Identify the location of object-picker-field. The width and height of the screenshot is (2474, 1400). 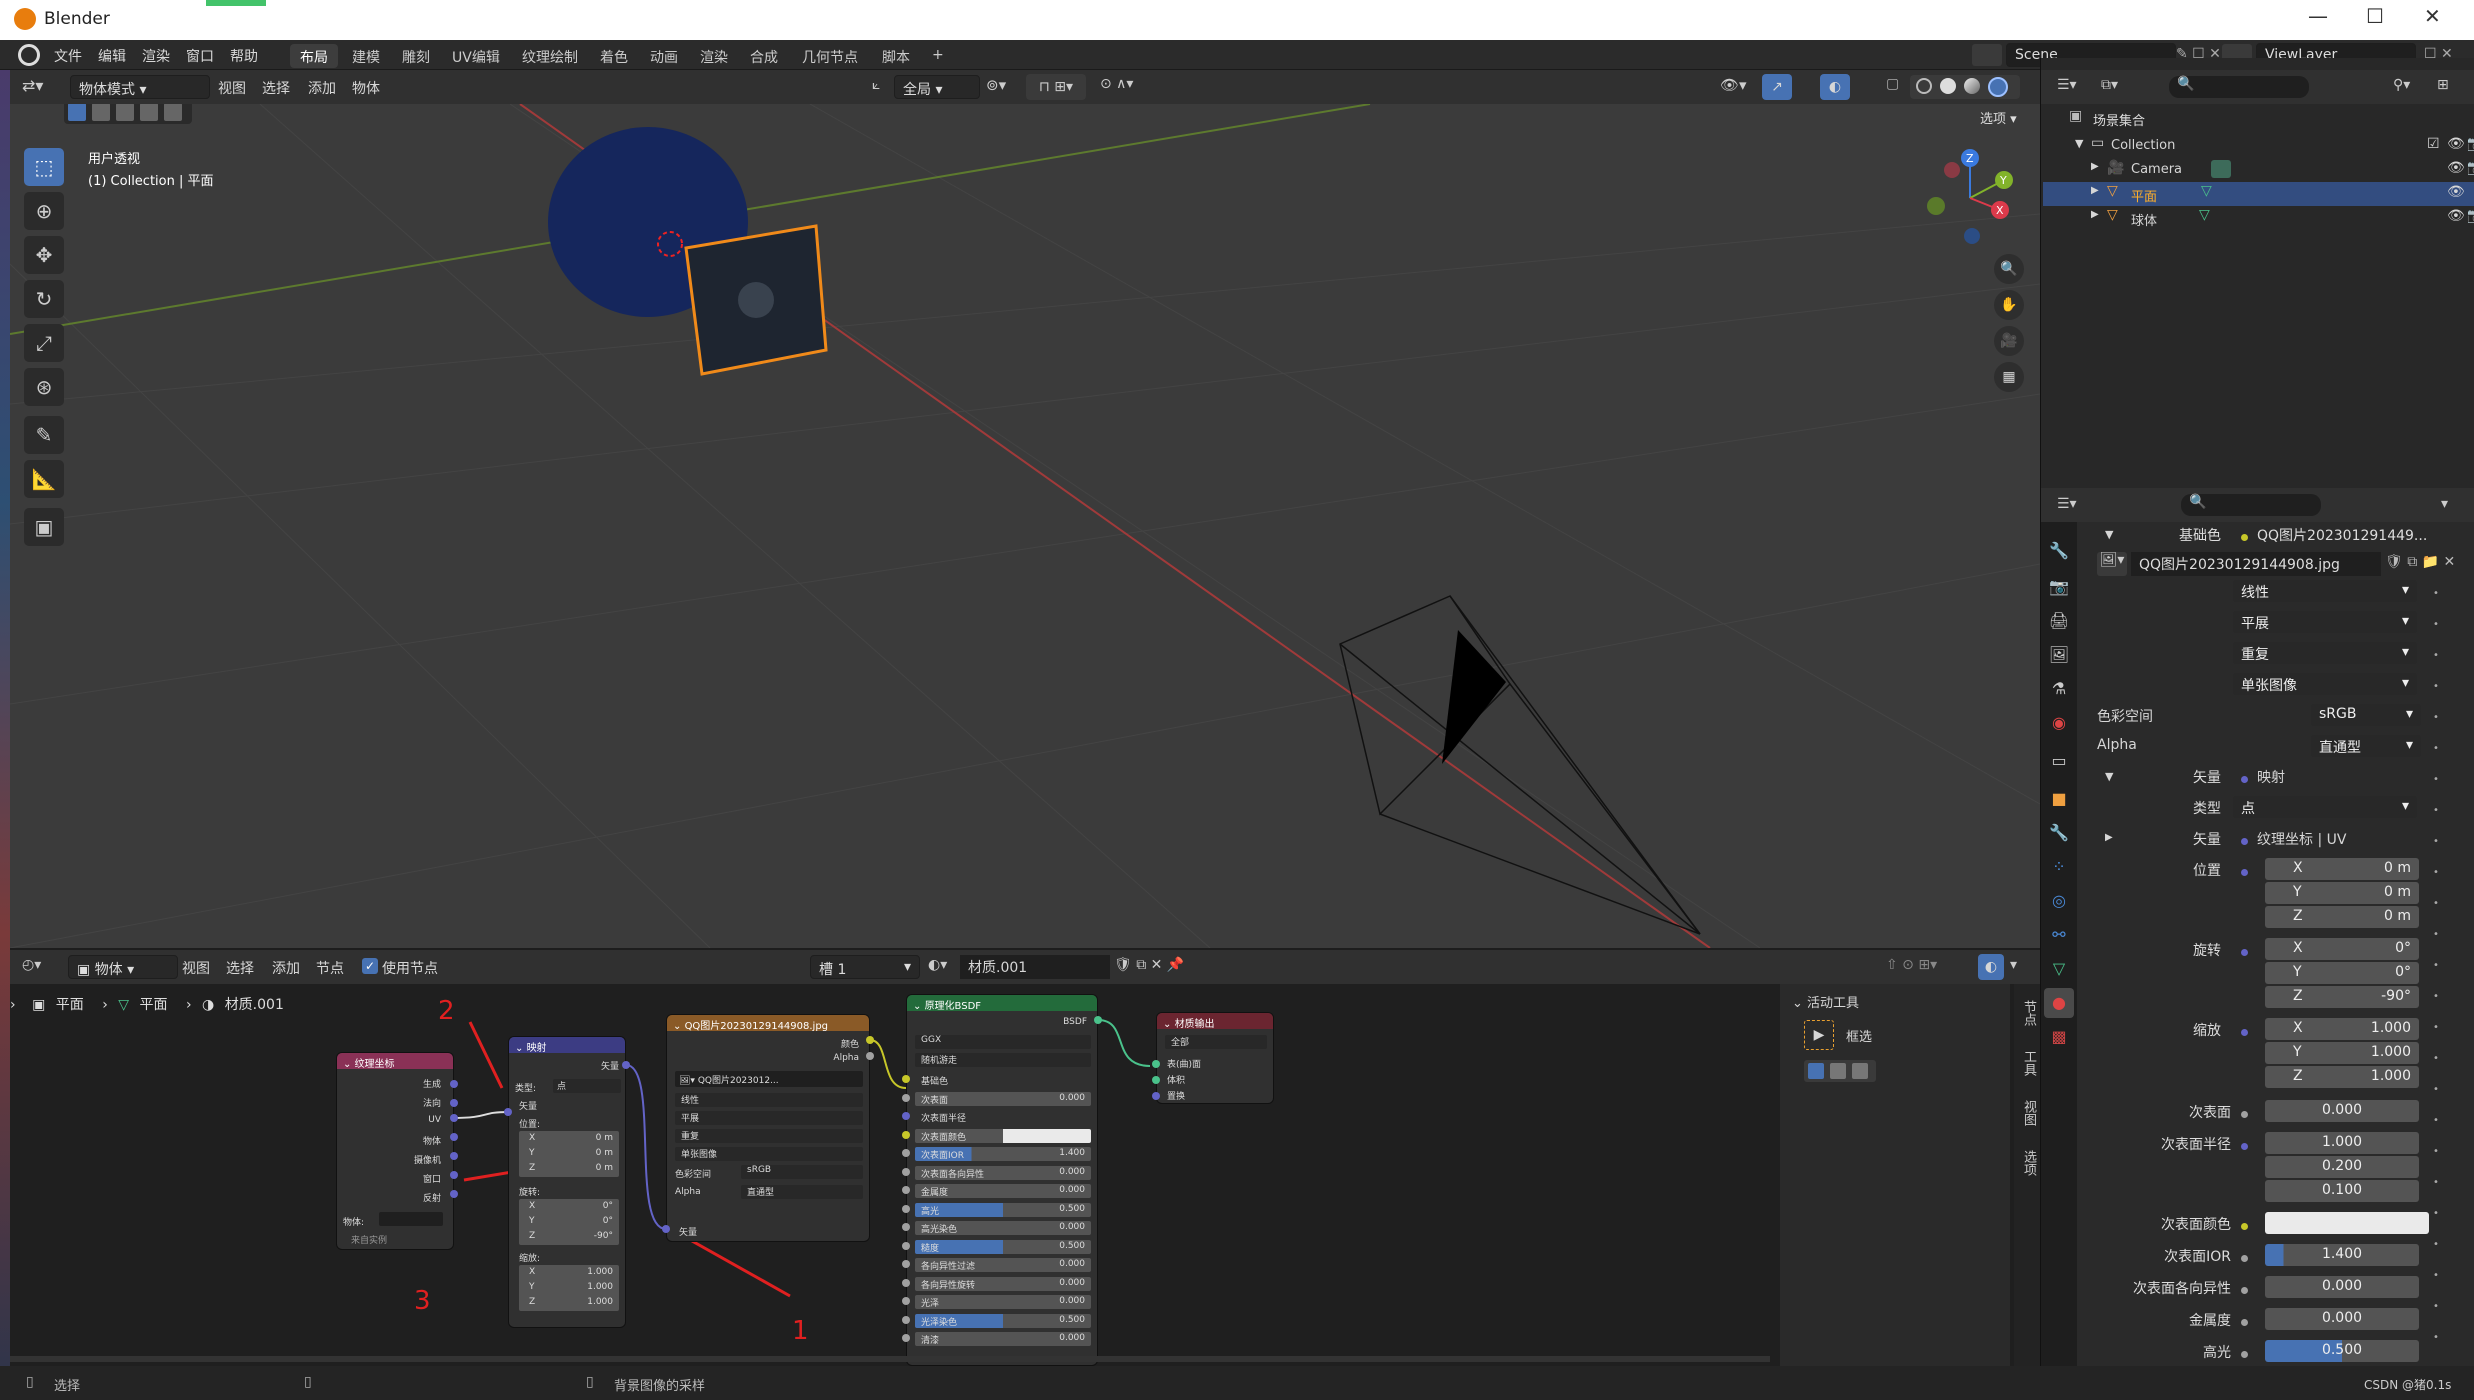
(411, 1219).